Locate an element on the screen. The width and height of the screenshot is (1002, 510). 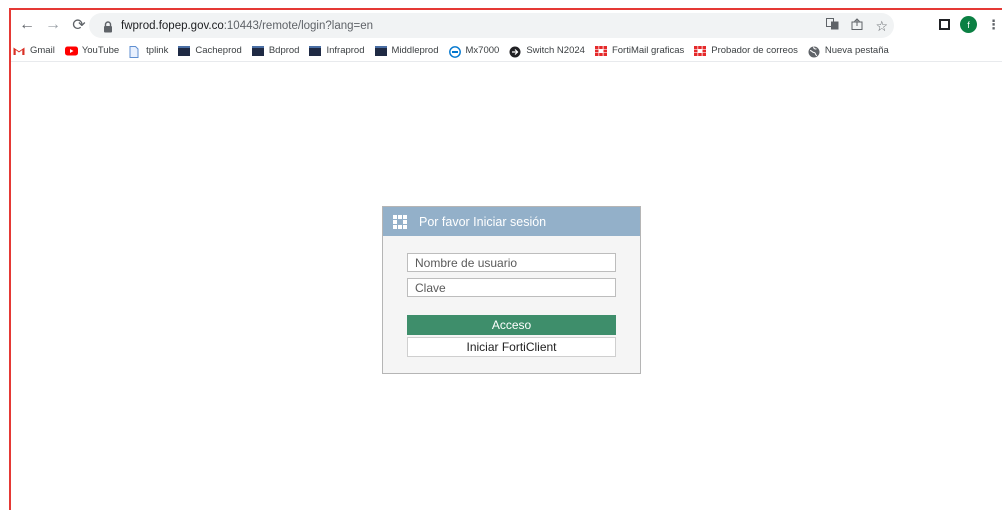
bookmark-label: Gmail is located at coordinates (42, 50).